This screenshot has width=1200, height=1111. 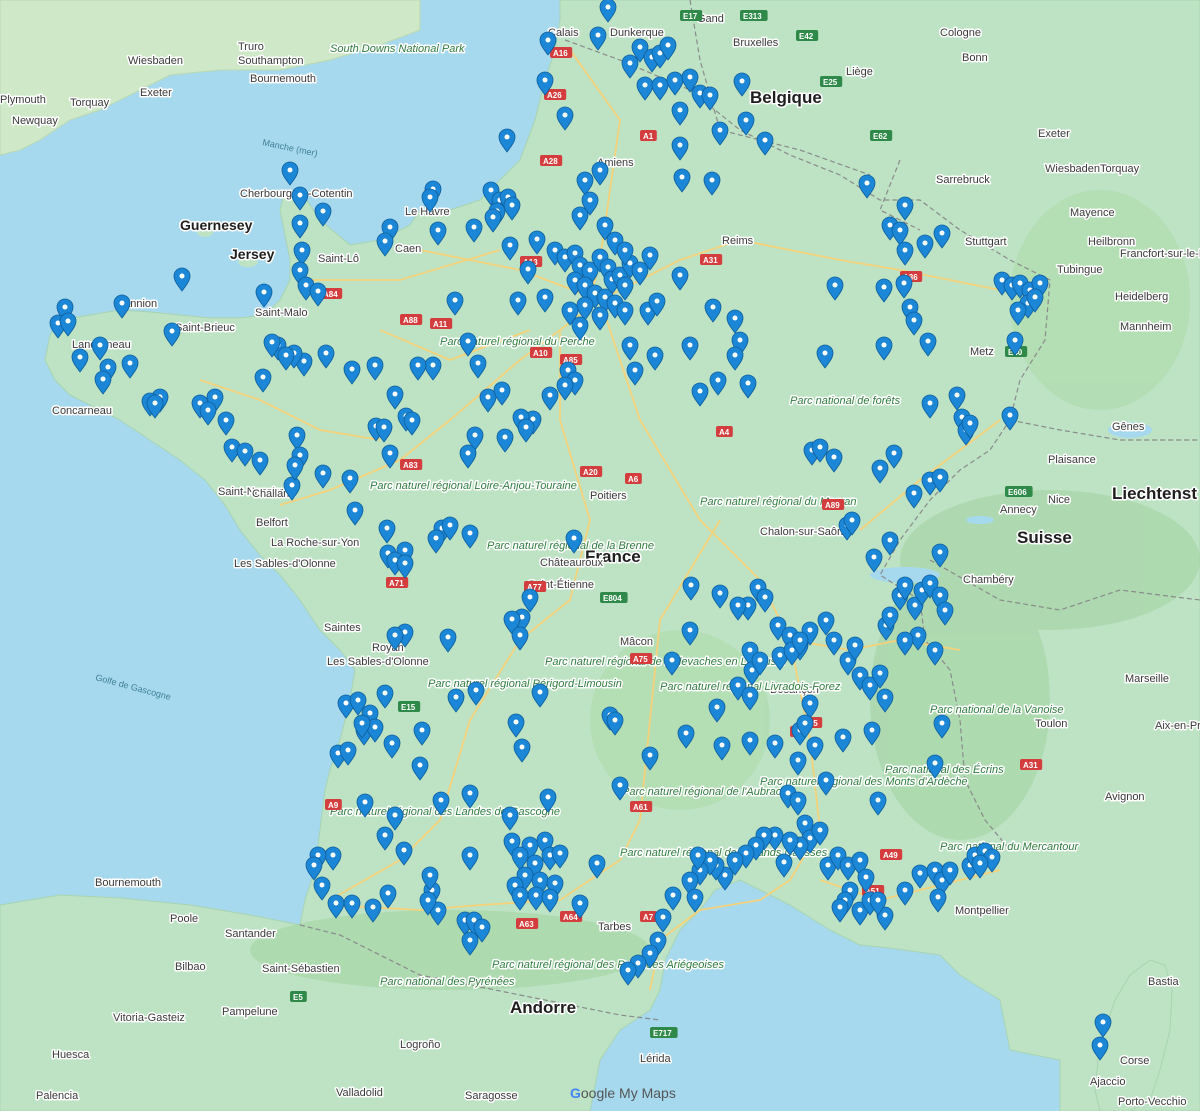 I want to click on city-label: La Roche-sur-Yon, so click(x=315, y=543).